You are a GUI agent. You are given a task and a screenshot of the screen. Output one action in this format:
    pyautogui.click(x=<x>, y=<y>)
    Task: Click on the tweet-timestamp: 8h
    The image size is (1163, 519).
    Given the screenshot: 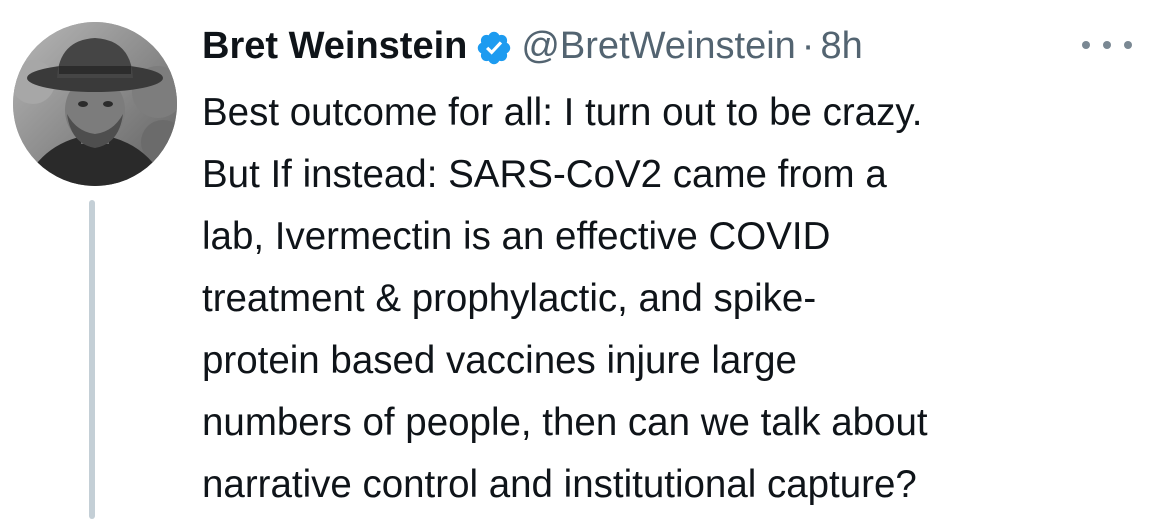 What is the action you would take?
    pyautogui.click(x=841, y=46)
    